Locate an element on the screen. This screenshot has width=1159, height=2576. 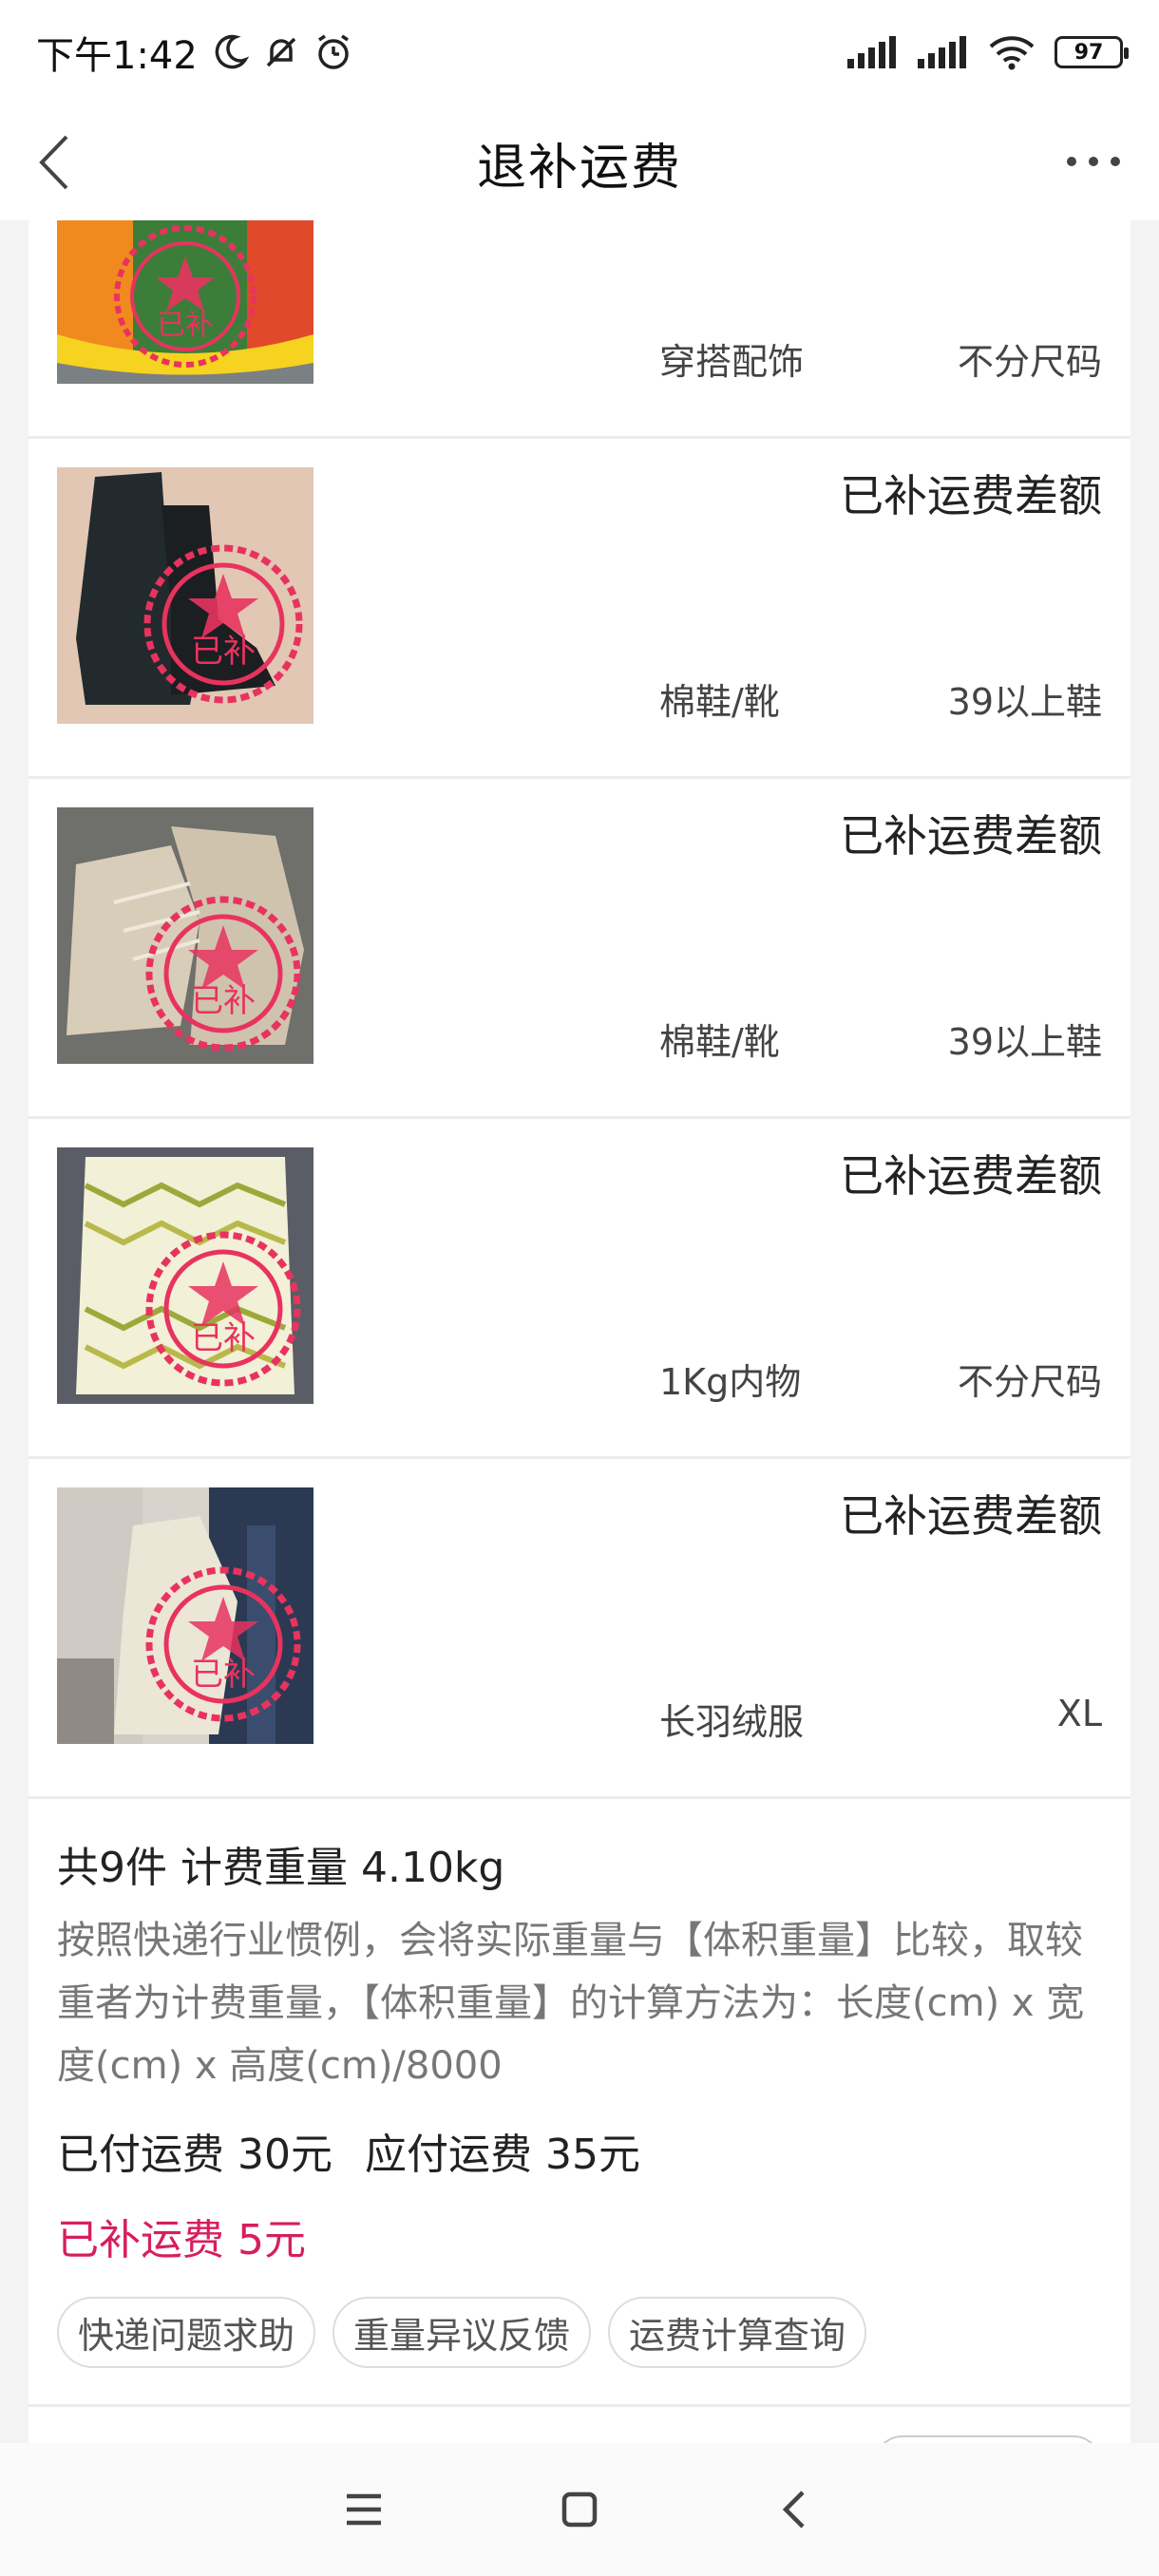
home-icon is located at coordinates (579, 2509).